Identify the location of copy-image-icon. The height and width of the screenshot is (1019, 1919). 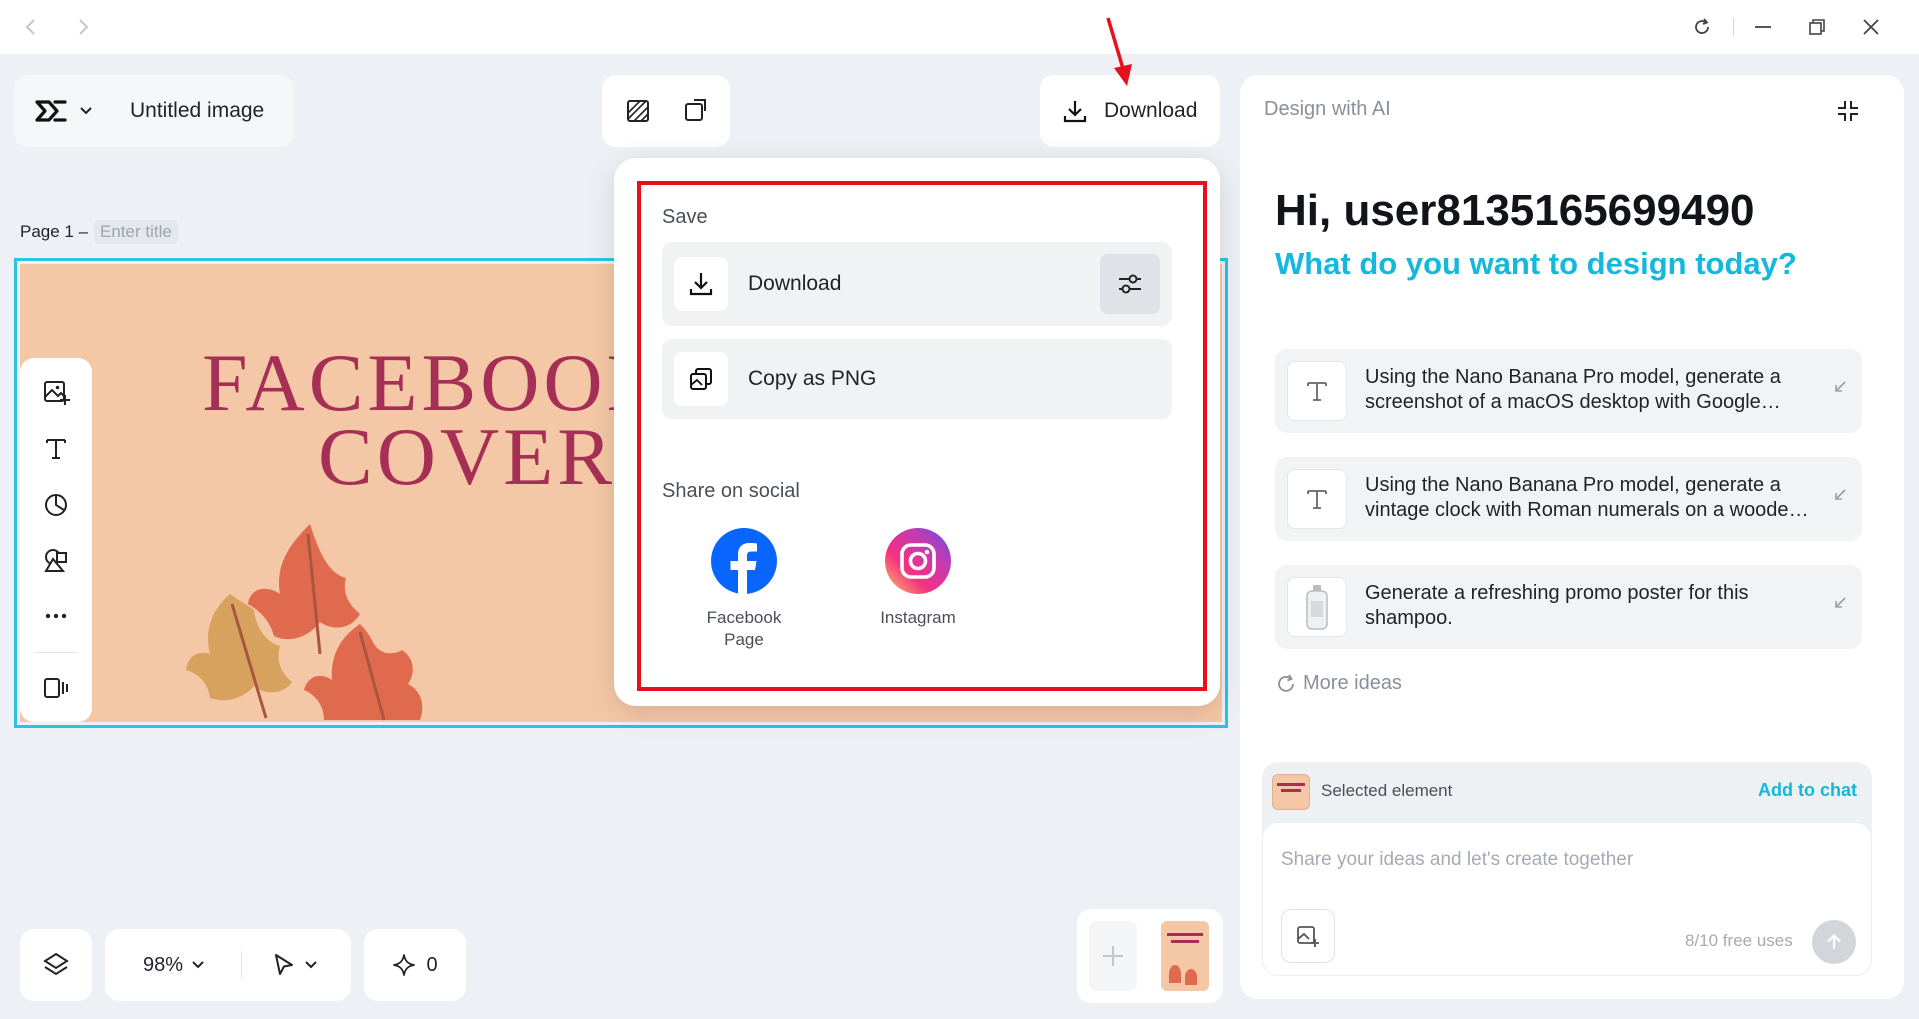
(701, 379).